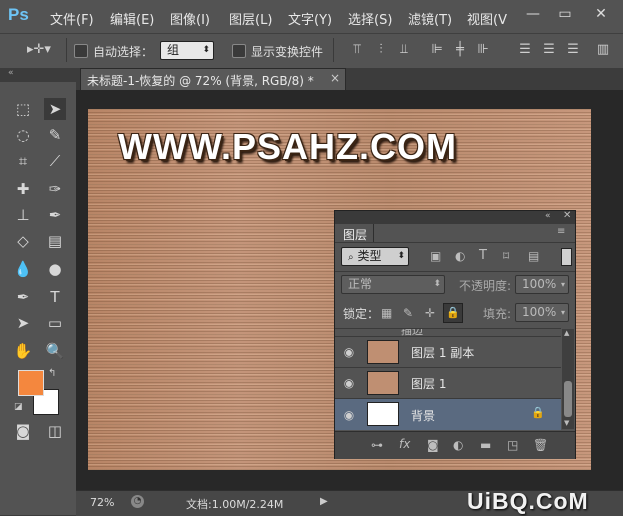 The width and height of the screenshot is (623, 516). What do you see at coordinates (487, 18) in the screenshot?
I see `menu-view: 视图(V` at bounding box center [487, 18].